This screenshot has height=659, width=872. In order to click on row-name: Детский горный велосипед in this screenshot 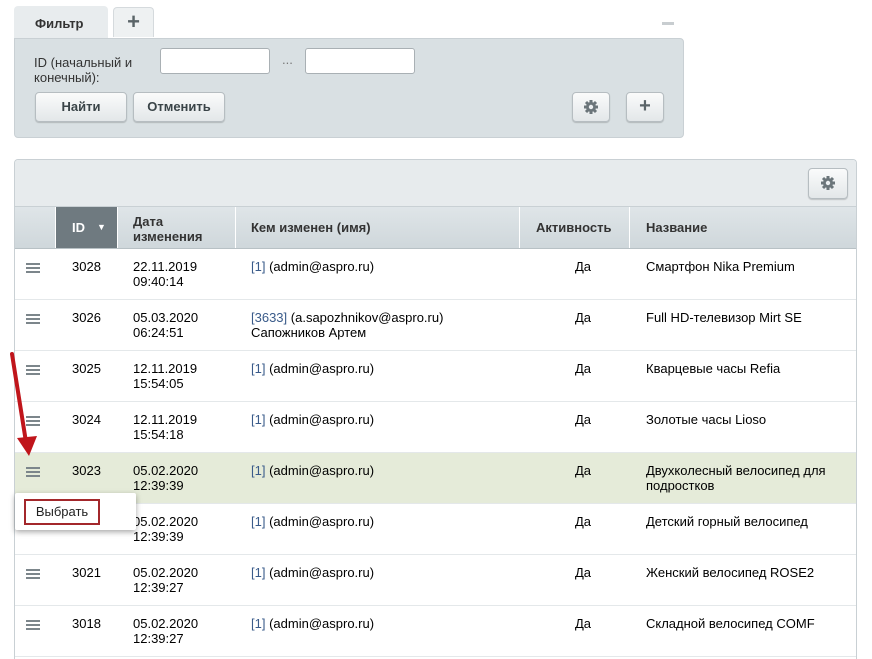, I will do `click(727, 521)`.